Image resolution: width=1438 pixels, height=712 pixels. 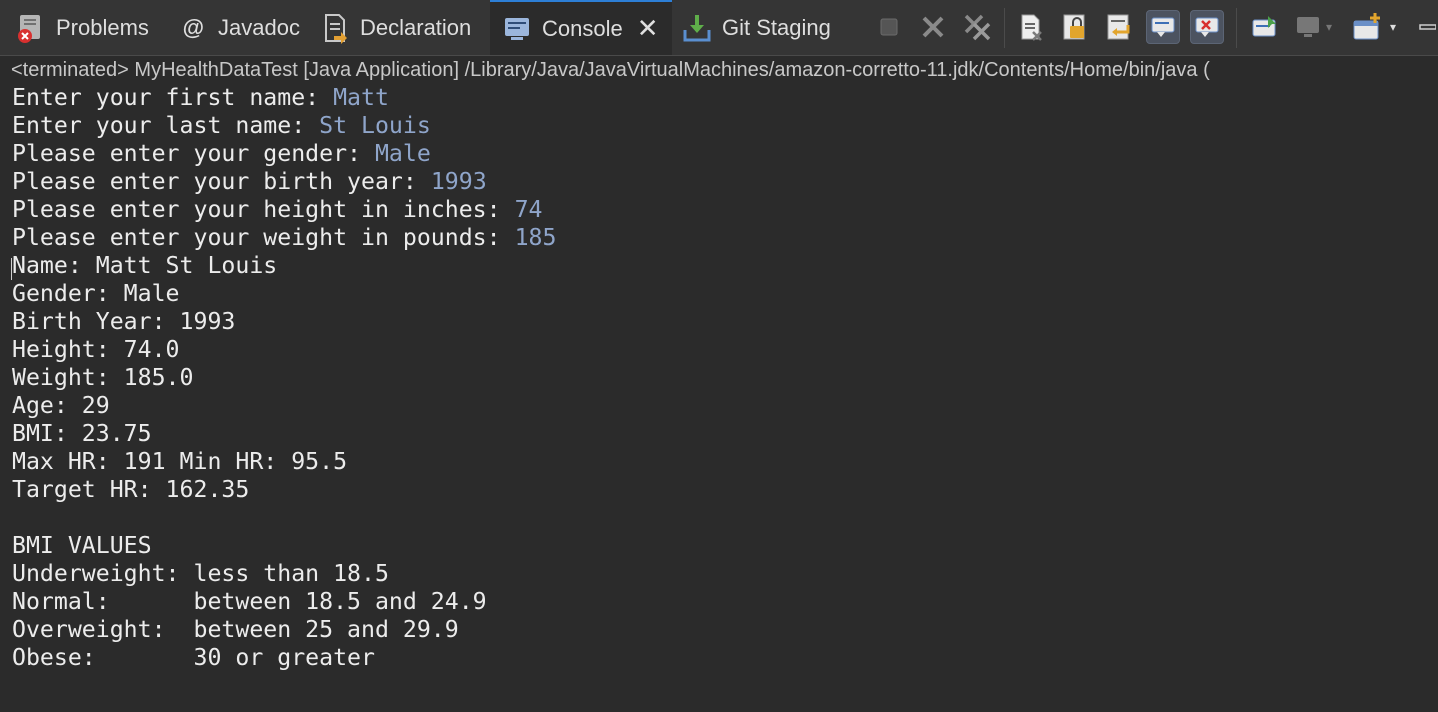 What do you see at coordinates (221, 181) in the screenshot?
I see `console-output-text: Please enter your birth year:` at bounding box center [221, 181].